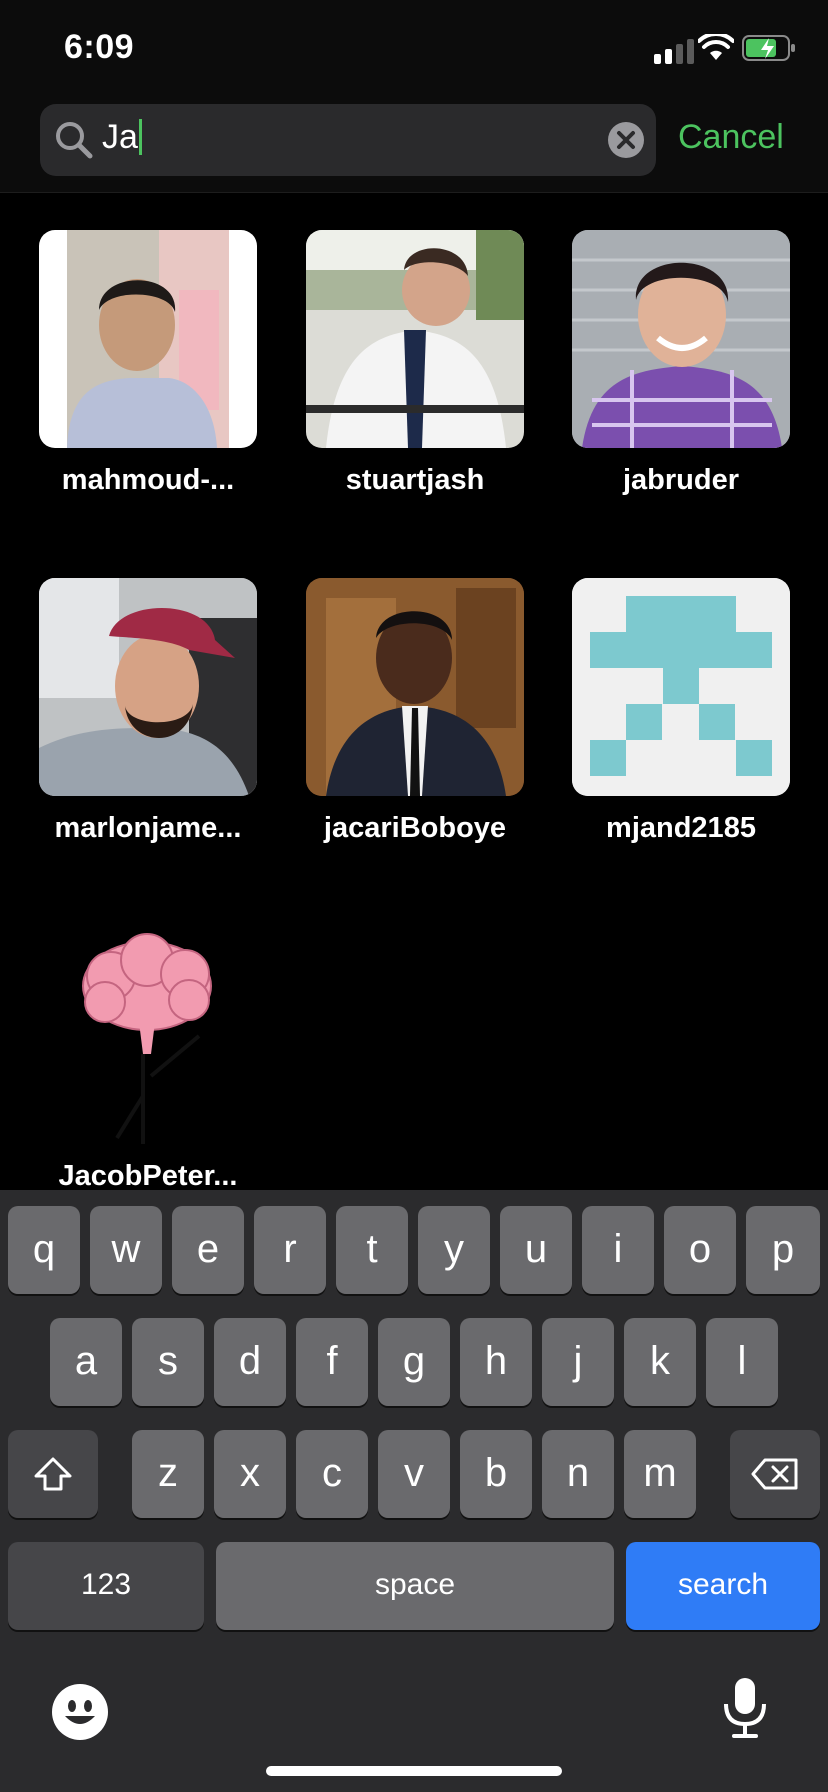 This screenshot has width=828, height=1792. I want to click on text-caret, so click(140, 137).